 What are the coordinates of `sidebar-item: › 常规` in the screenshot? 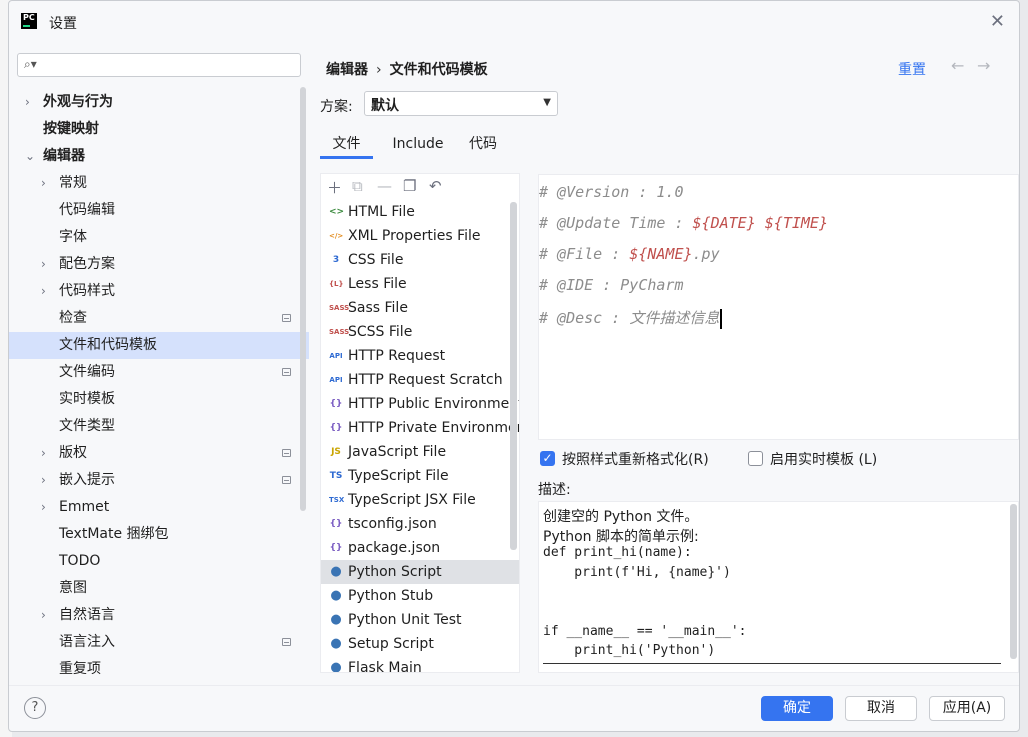 It's located at (159, 183).